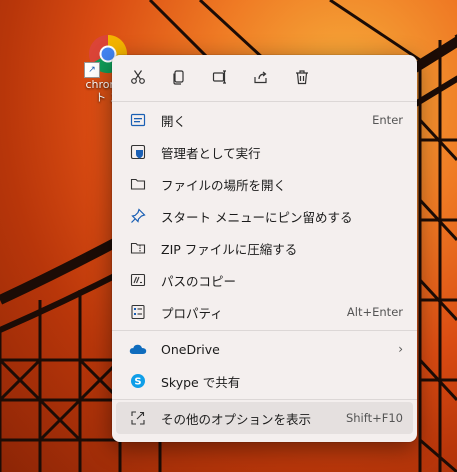 This screenshot has width=457, height=472. I want to click on menu-item-shortcut: Alt+Enter, so click(374, 312).